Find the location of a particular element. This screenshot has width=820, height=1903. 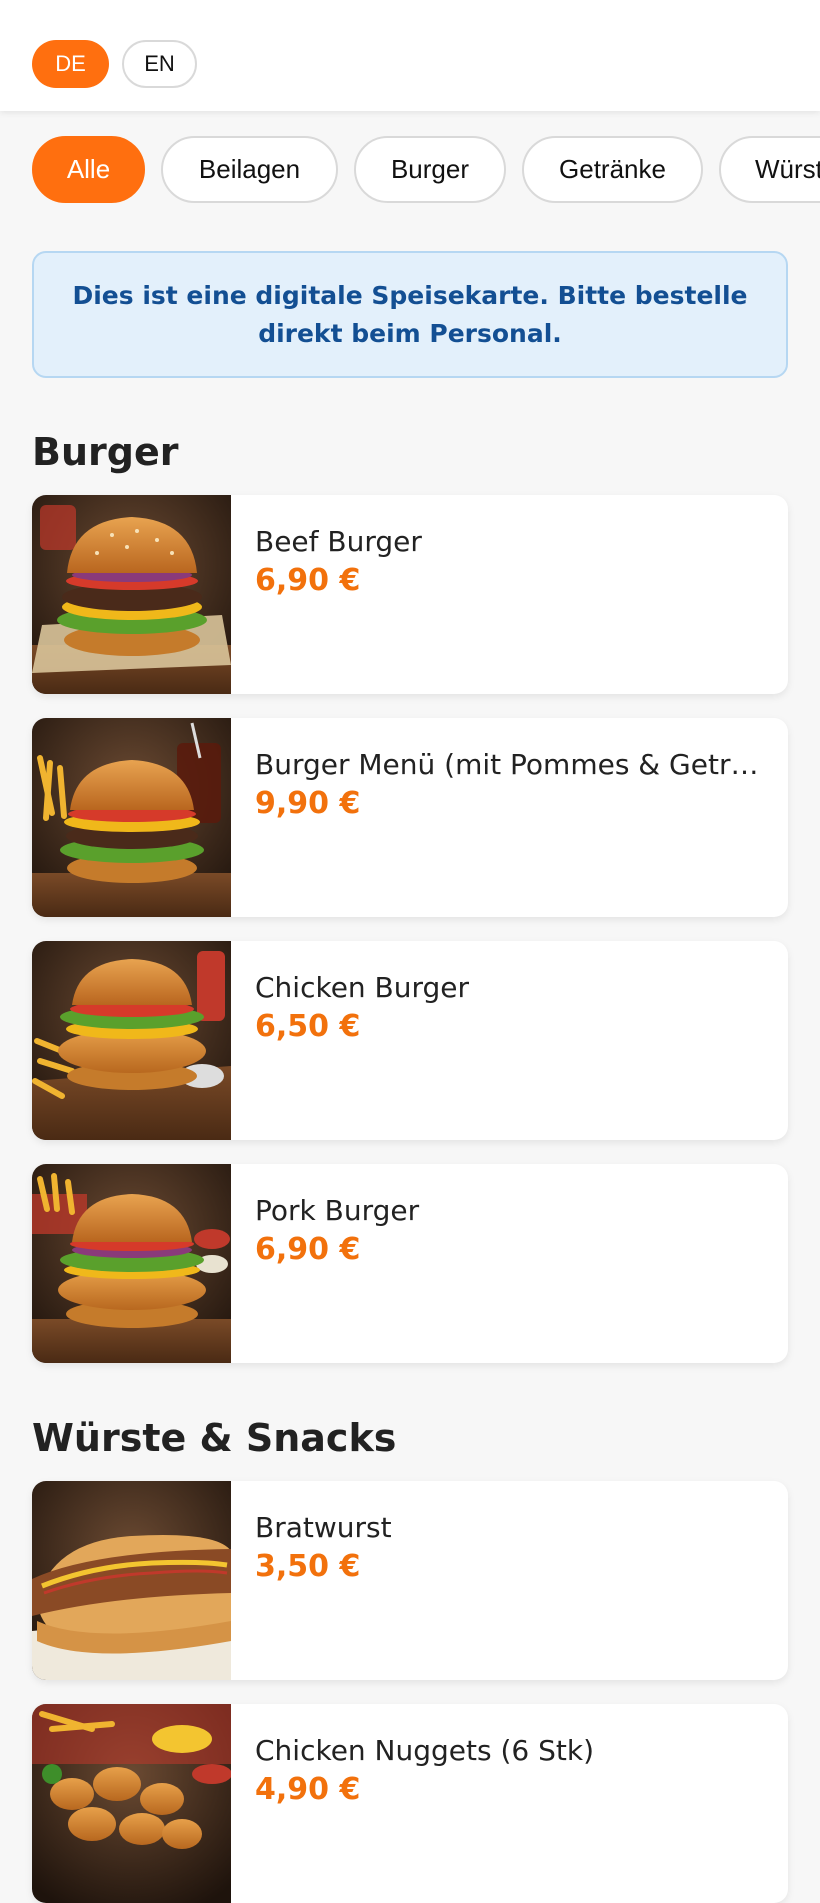

chicken-nuggets-photo is located at coordinates (131, 1803).